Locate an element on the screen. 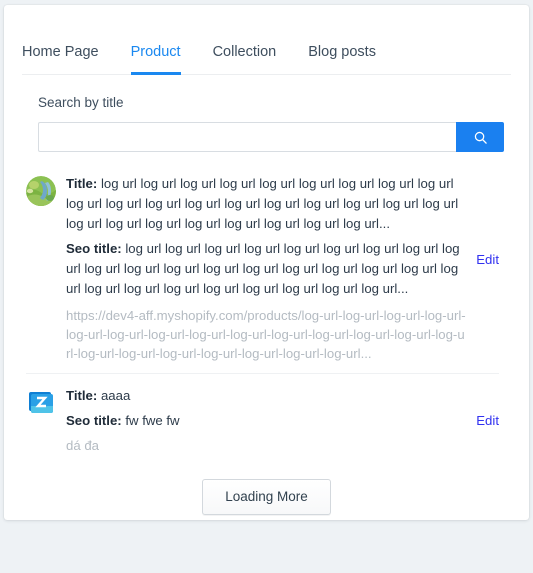 The image size is (533, 573). load-more-button: Loading More is located at coordinates (266, 497).